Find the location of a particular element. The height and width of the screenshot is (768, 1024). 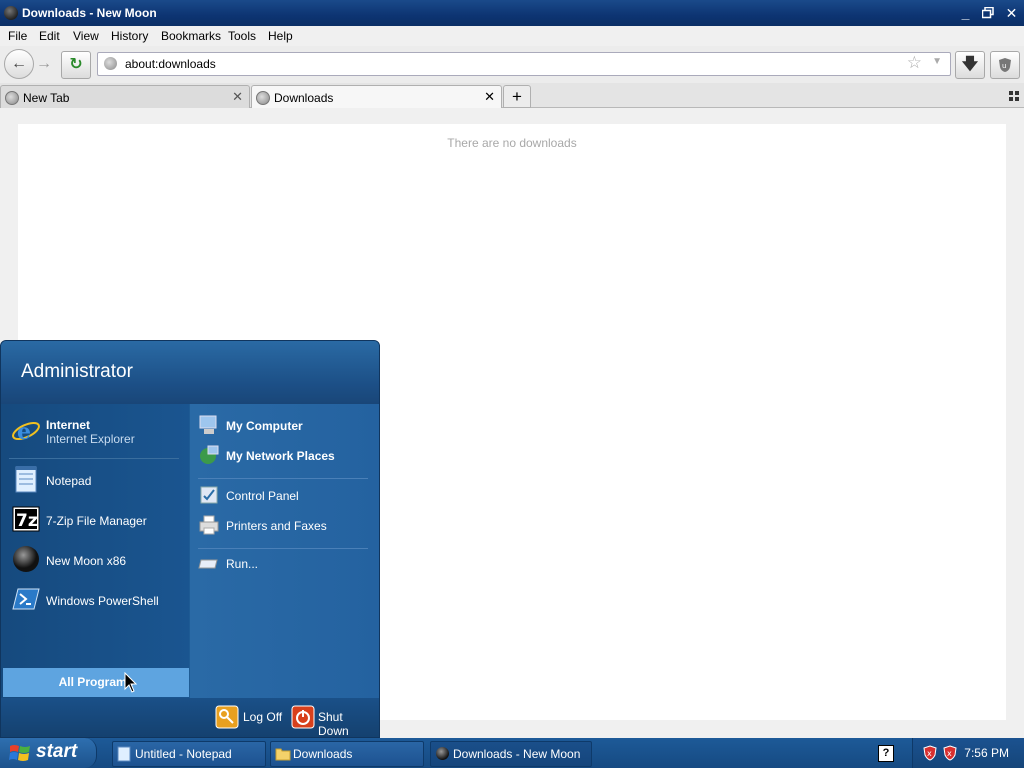

mouse-cursor-icon is located at coordinates (131, 682).